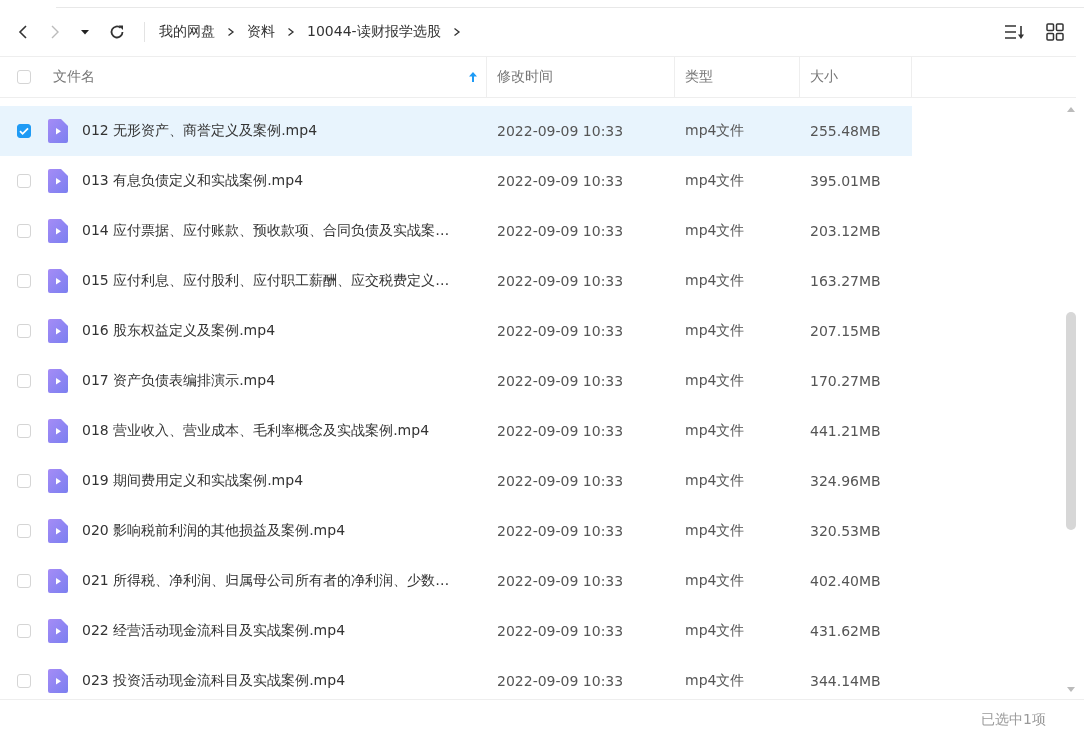  What do you see at coordinates (845, 131) in the screenshot?
I see `file-size: 255.48MB` at bounding box center [845, 131].